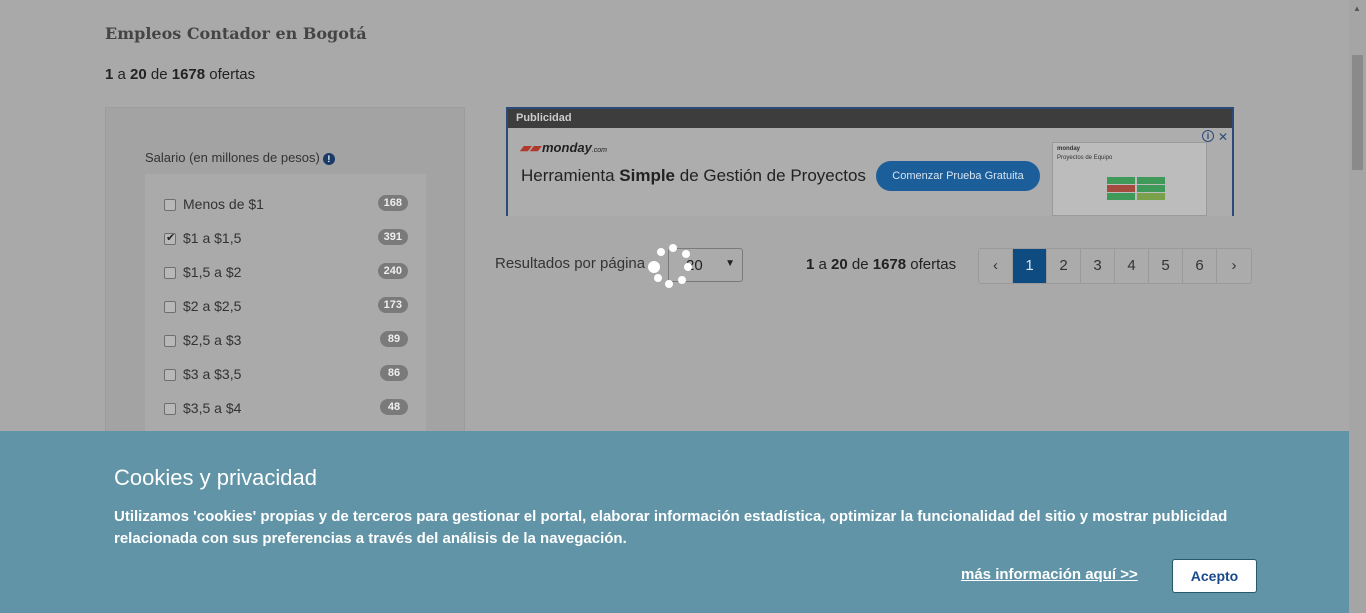 The height and width of the screenshot is (613, 1366). Describe the element at coordinates (1200, 266) in the screenshot. I see `pagination-page-6: 6` at that location.